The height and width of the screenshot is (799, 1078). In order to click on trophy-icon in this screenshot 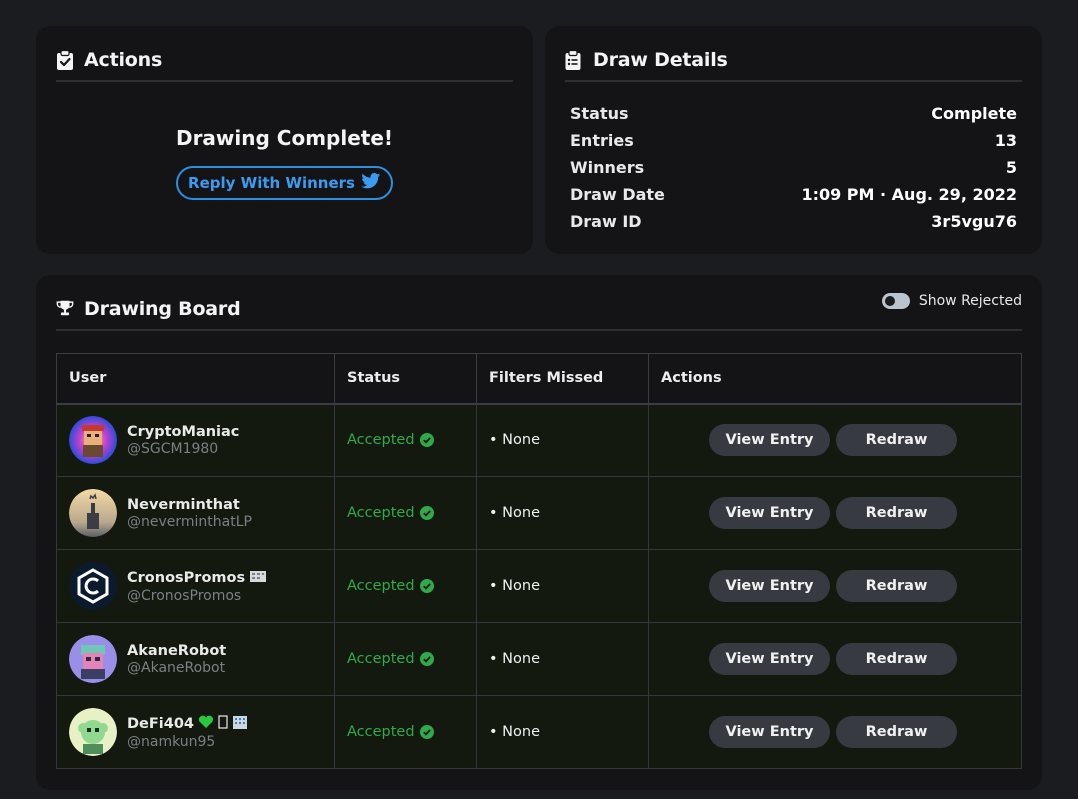, I will do `click(65, 309)`.